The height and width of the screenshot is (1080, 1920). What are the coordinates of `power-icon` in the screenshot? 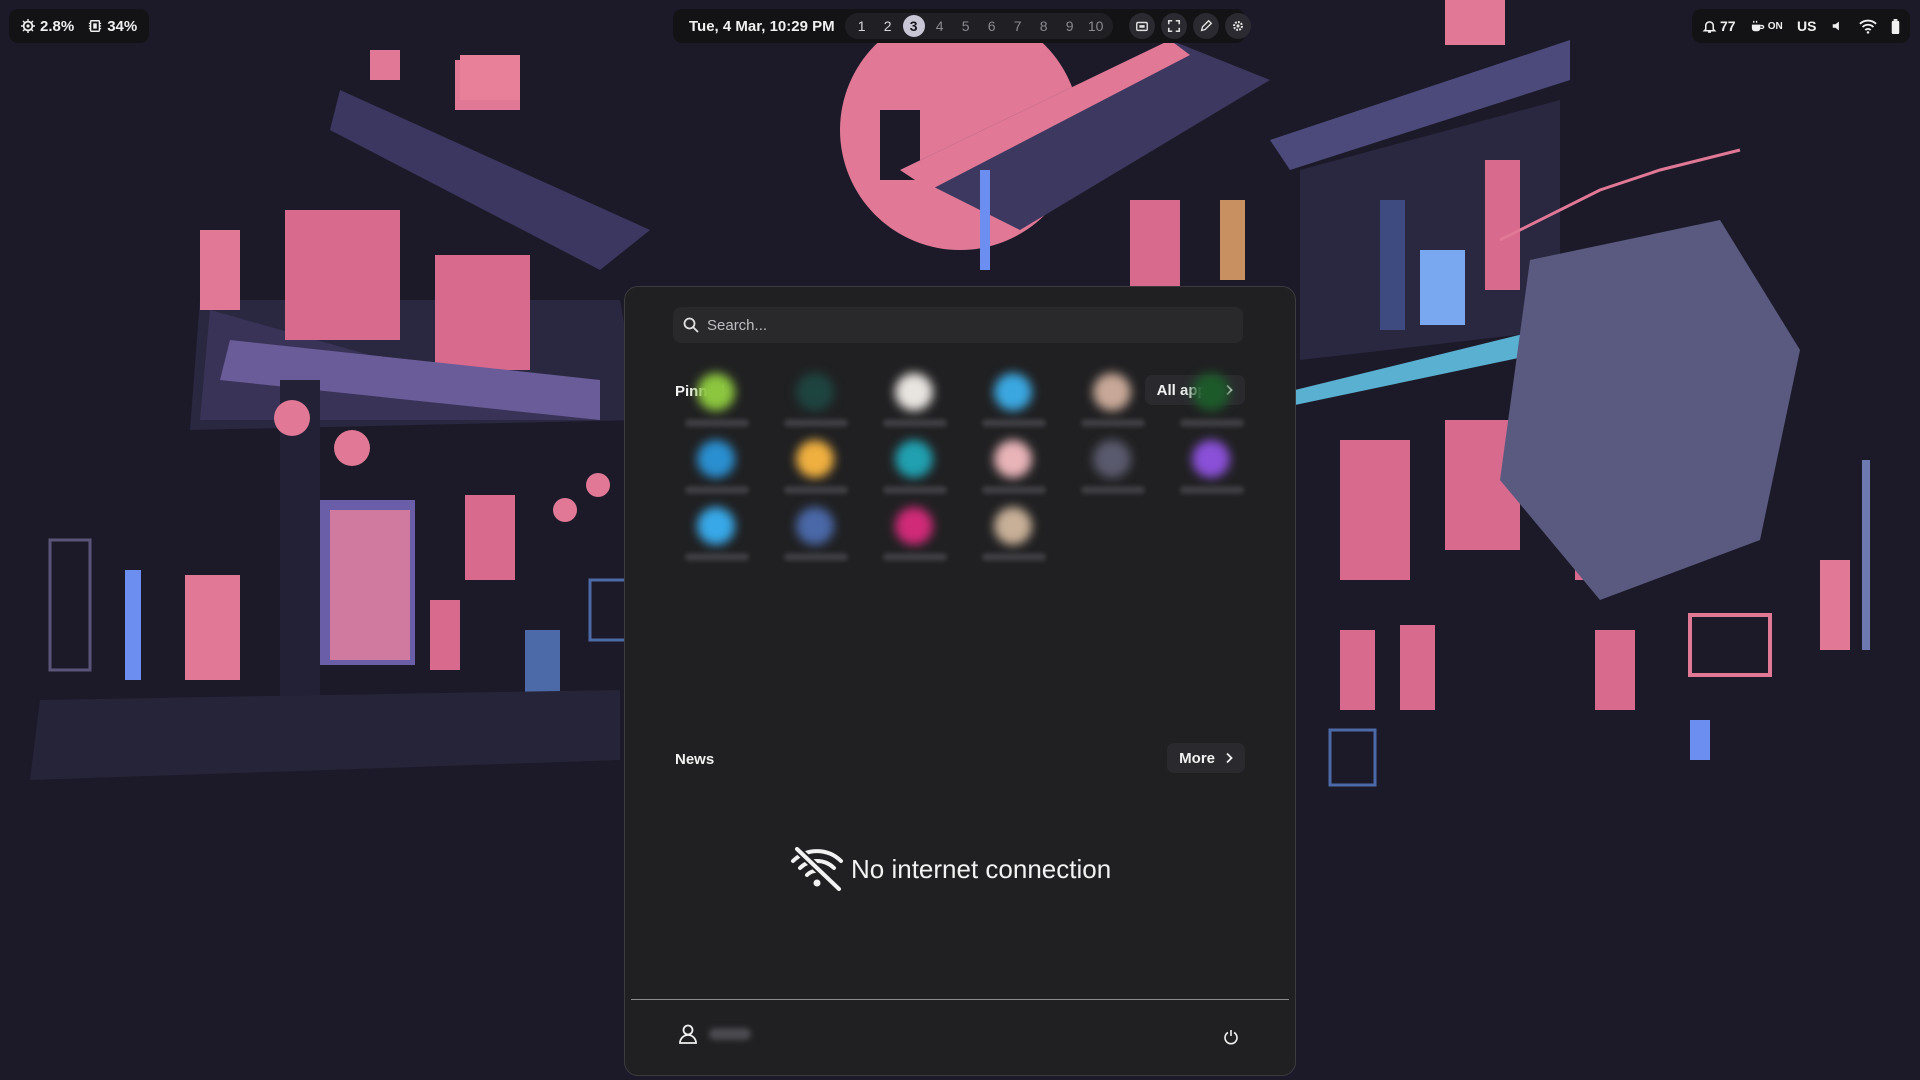 It's located at (1231, 1037).